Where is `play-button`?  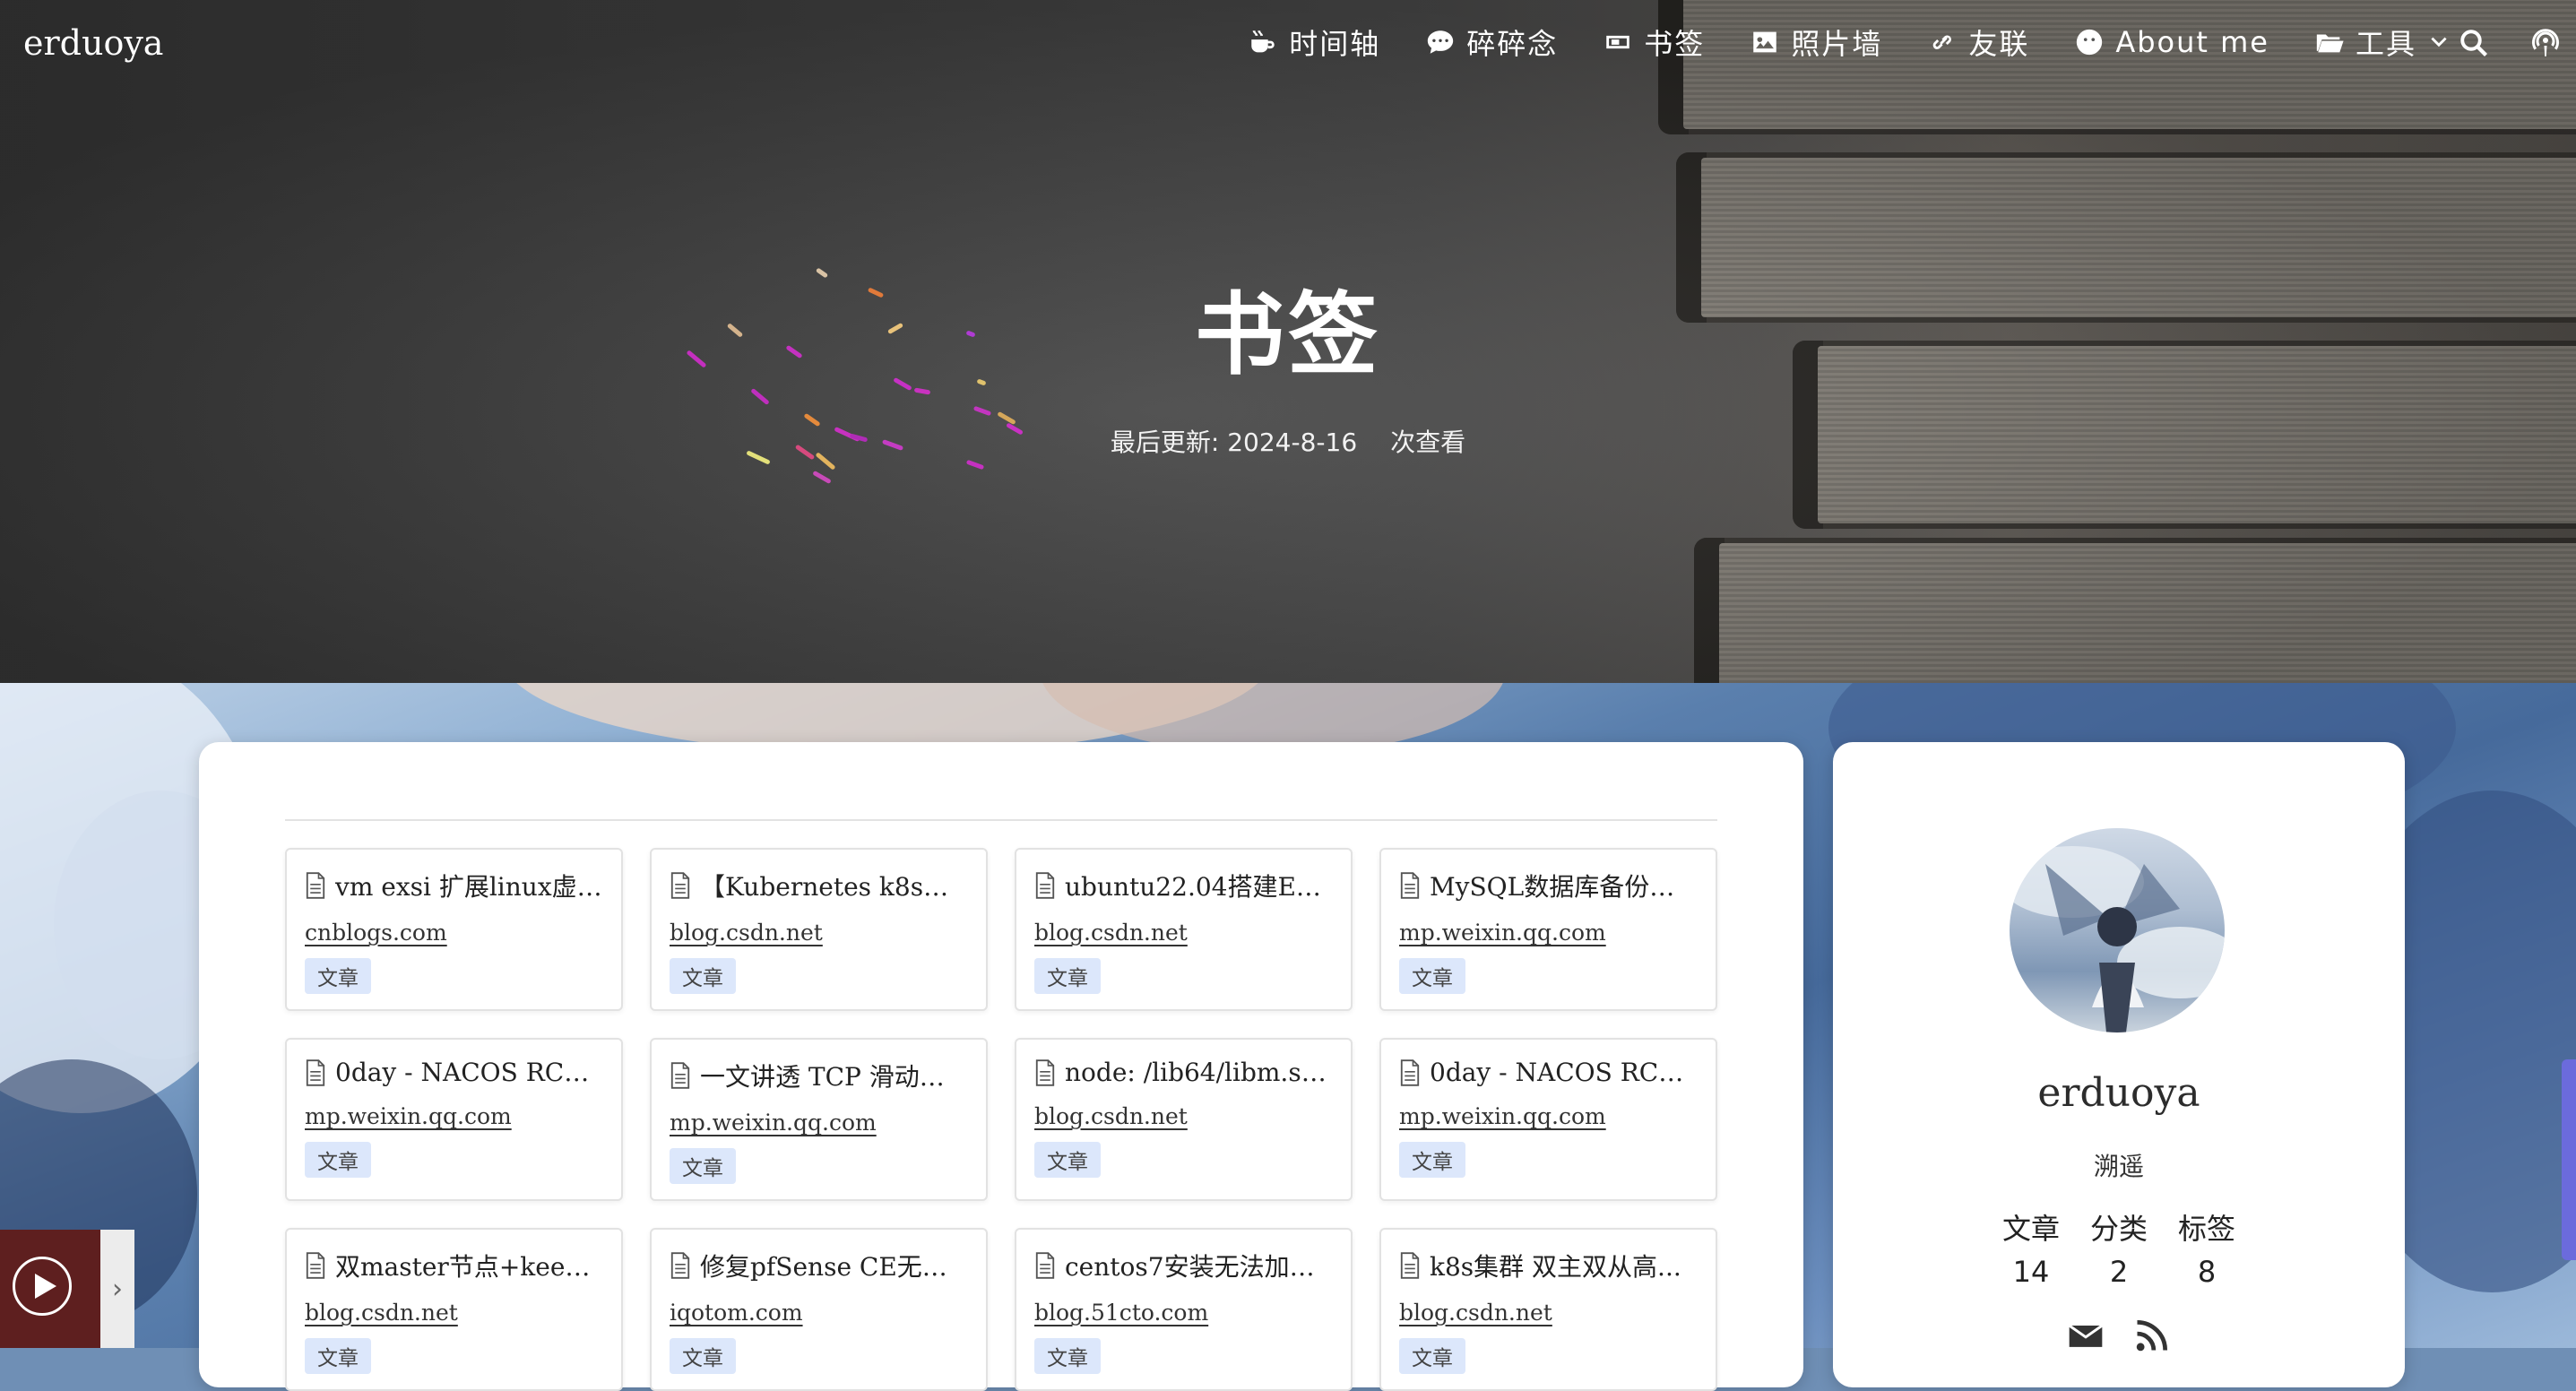
play-button is located at coordinates (42, 1286).